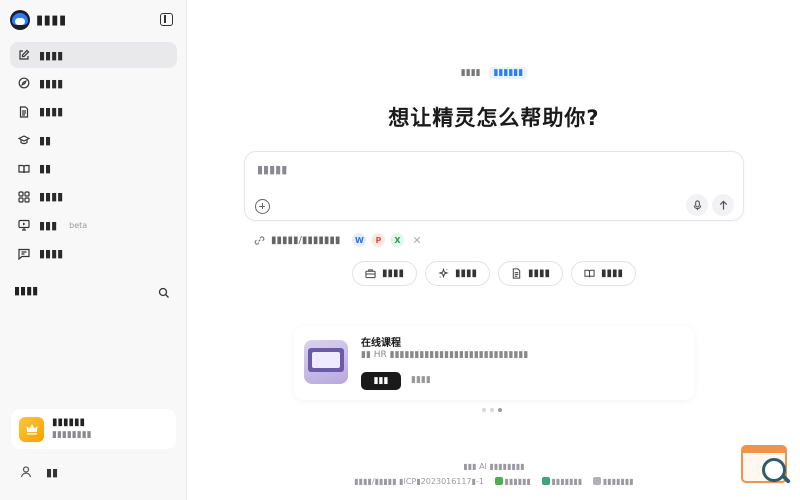 Image resolution: width=800 pixels, height=500 pixels. What do you see at coordinates (381, 381) in the screenshot?
I see `course-button: ▮▮▮` at bounding box center [381, 381].